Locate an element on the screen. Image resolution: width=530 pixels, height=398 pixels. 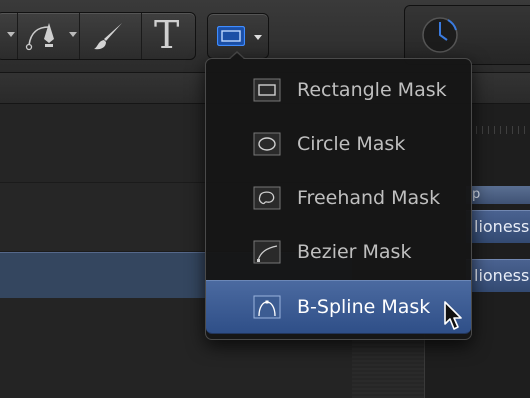
layer-group-header: p is located at coordinates (498, 195).